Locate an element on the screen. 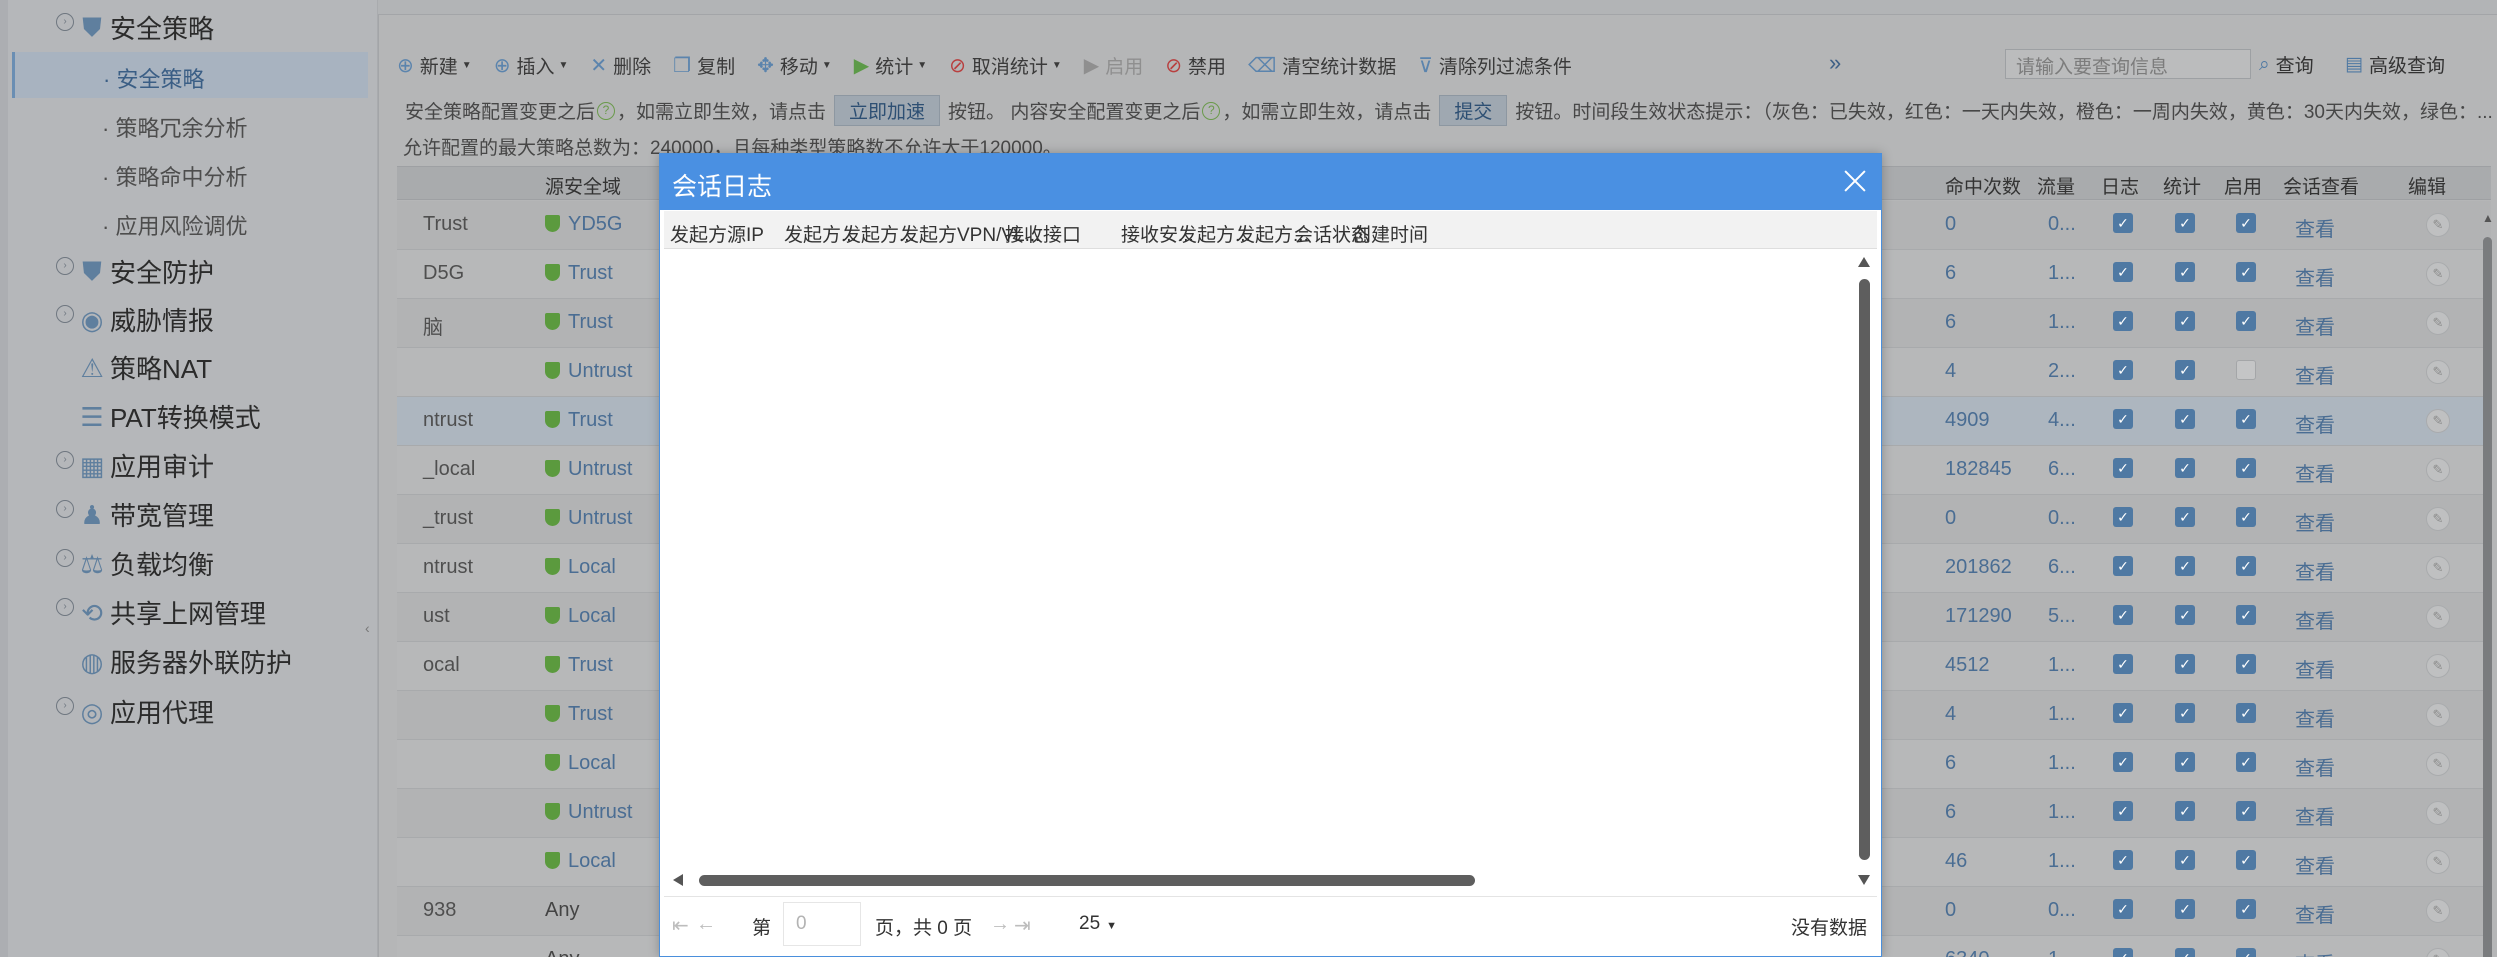 Image resolution: width=2497 pixels, height=957 pixels. close-icon is located at coordinates (1855, 181).